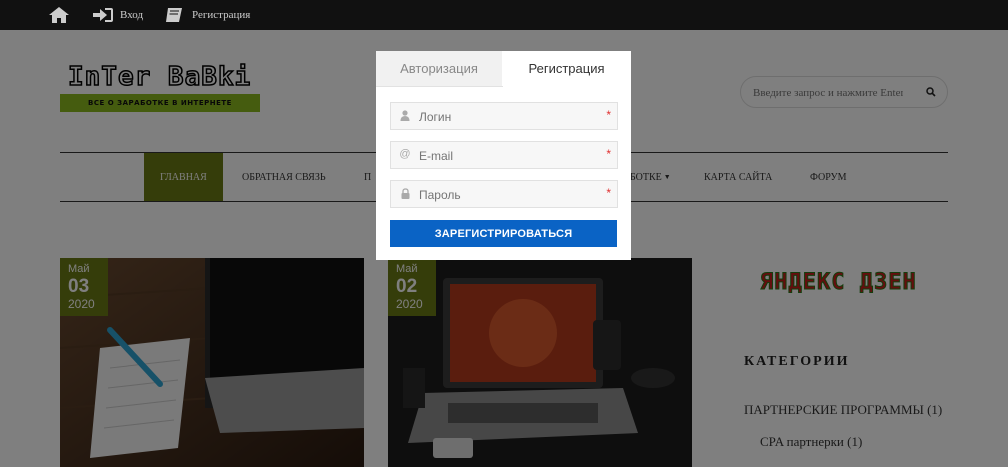 This screenshot has height=467, width=1008. I want to click on home-link, so click(59, 15).